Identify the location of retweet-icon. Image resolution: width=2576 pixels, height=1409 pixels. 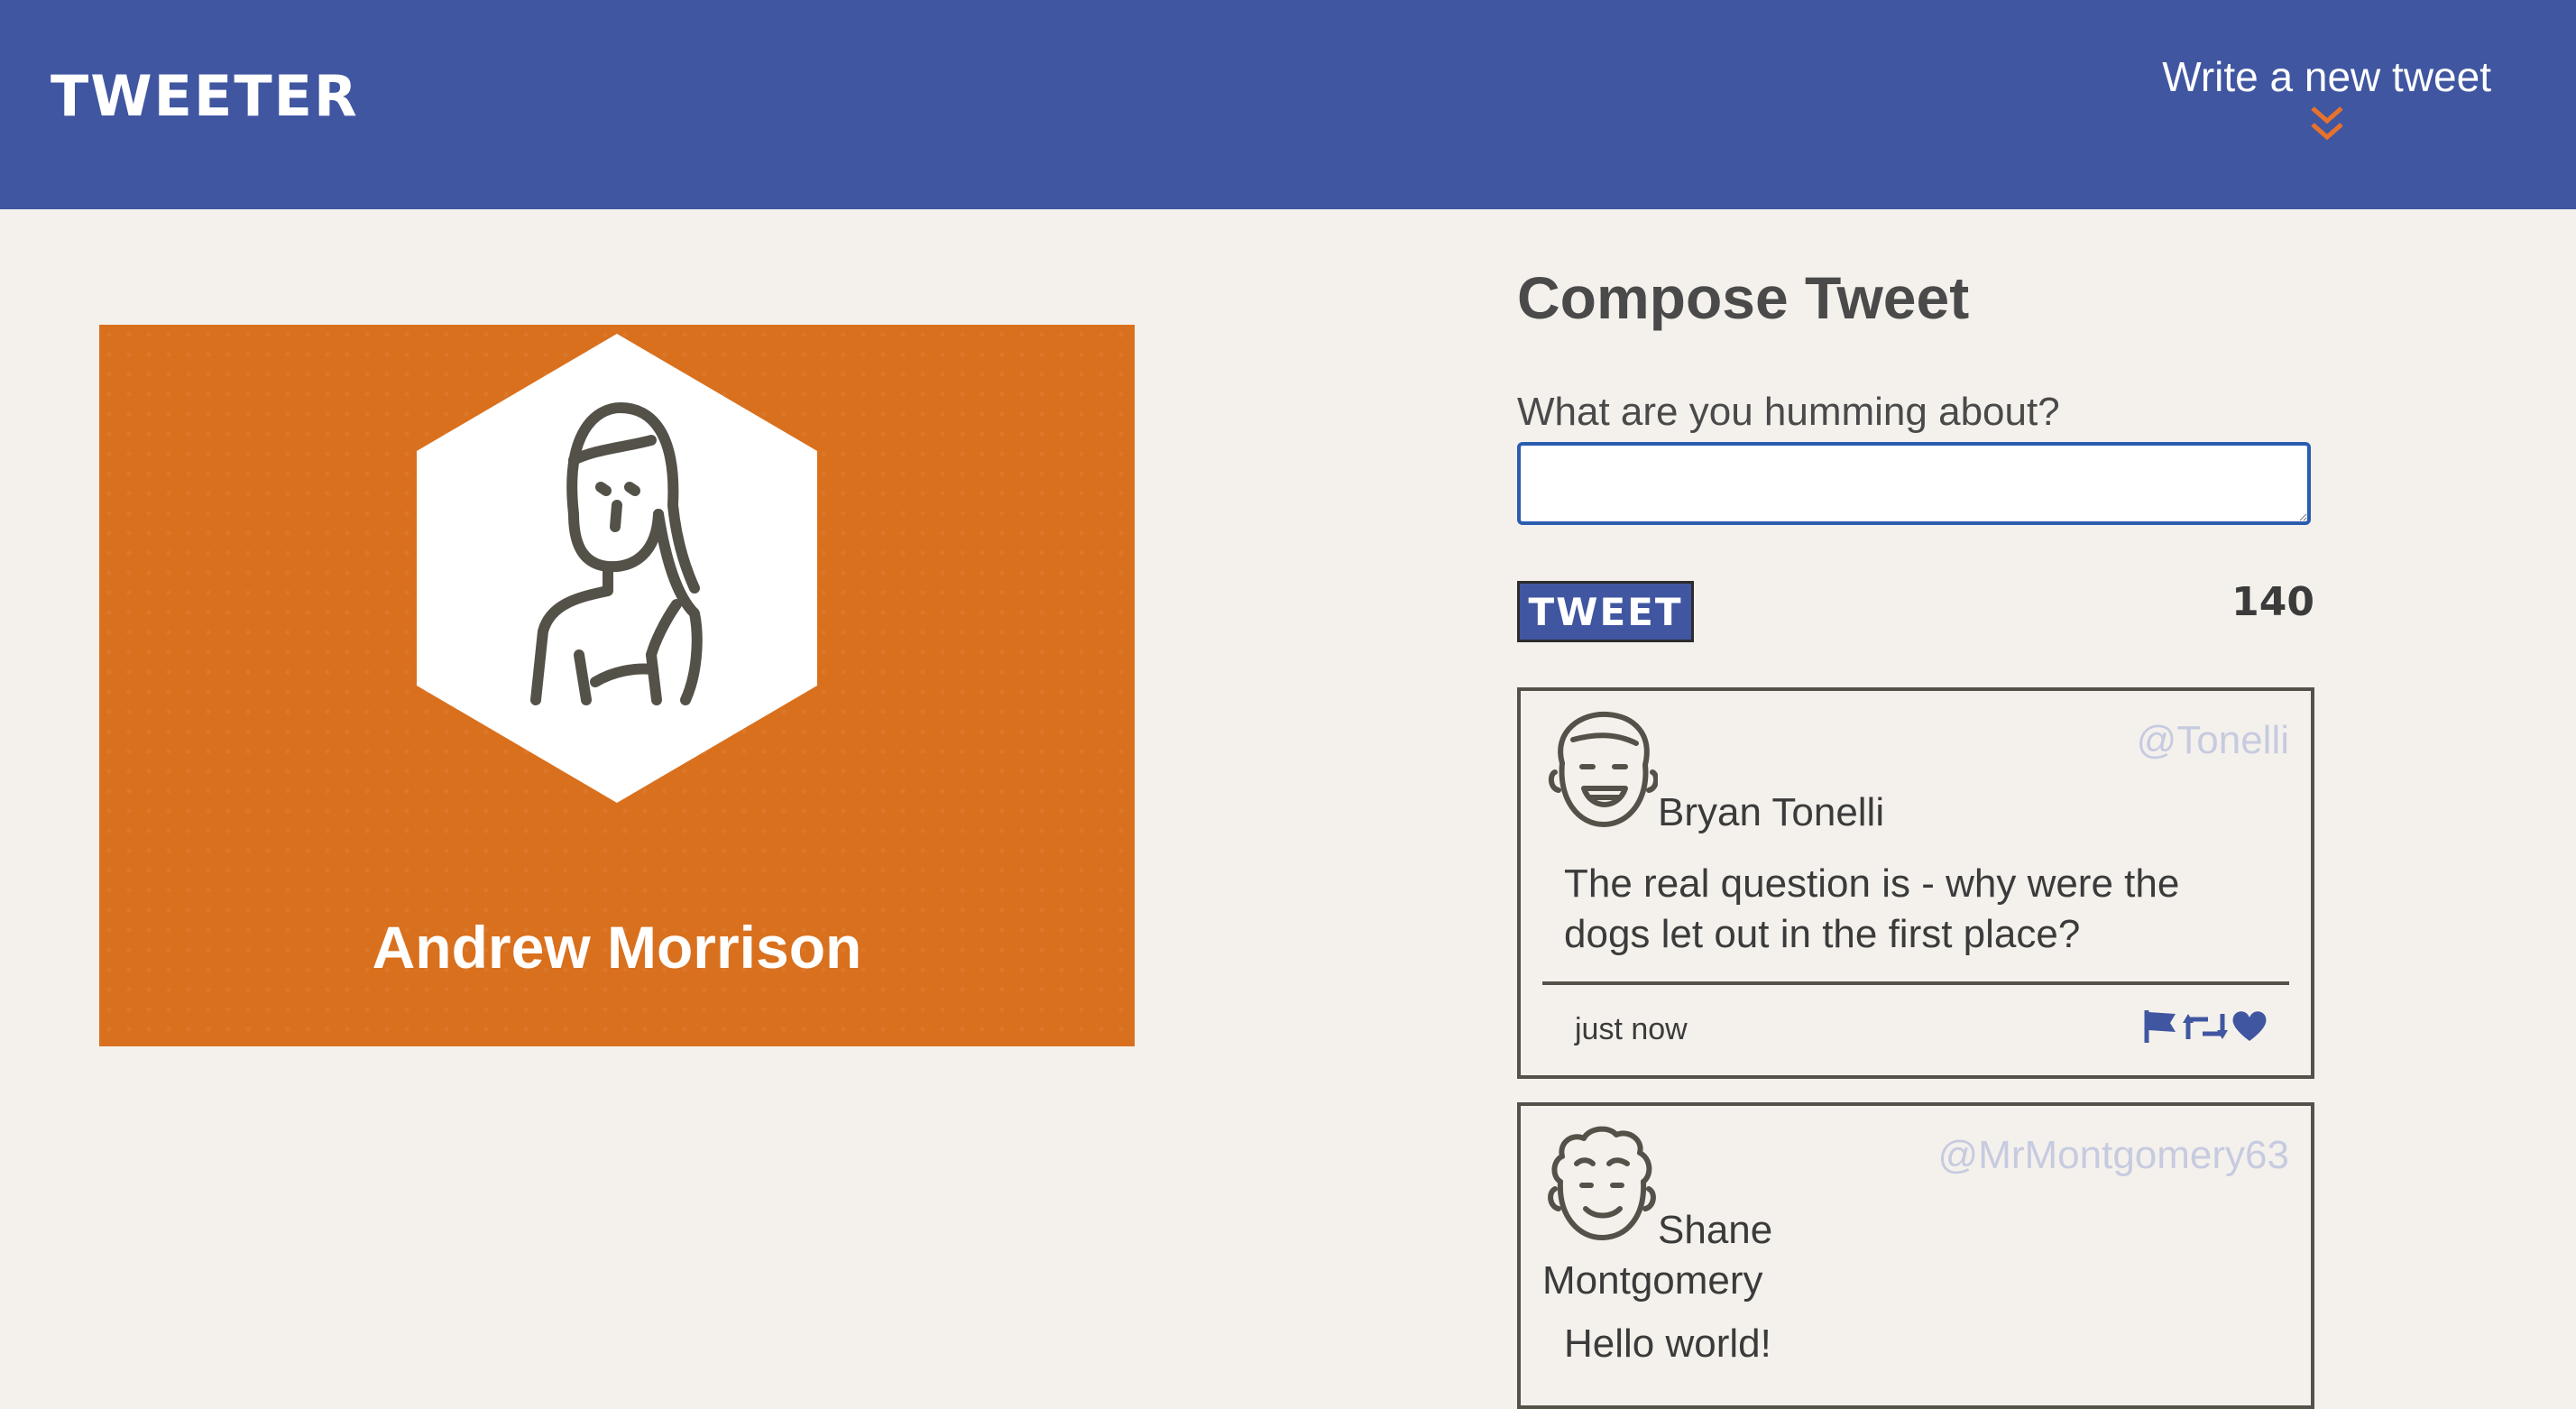
(2206, 1026).